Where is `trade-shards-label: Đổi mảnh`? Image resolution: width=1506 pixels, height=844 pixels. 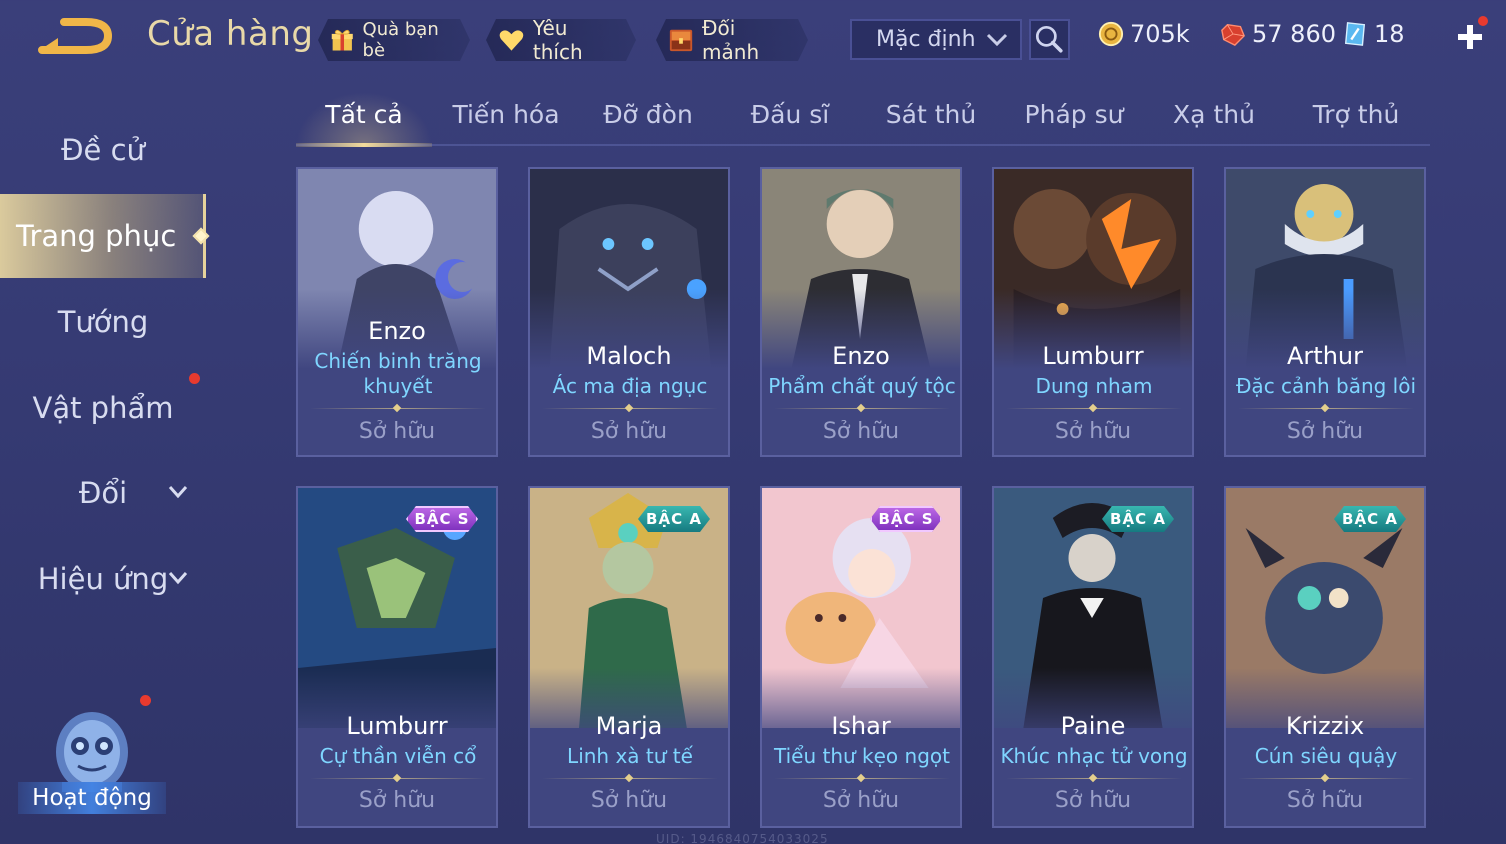 trade-shards-label: Đổi mảnh is located at coordinates (731, 40).